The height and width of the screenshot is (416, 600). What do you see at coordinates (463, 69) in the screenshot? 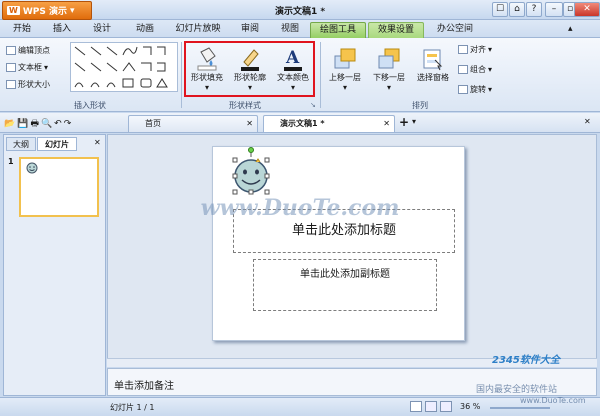
I see `group-icon` at bounding box center [463, 69].